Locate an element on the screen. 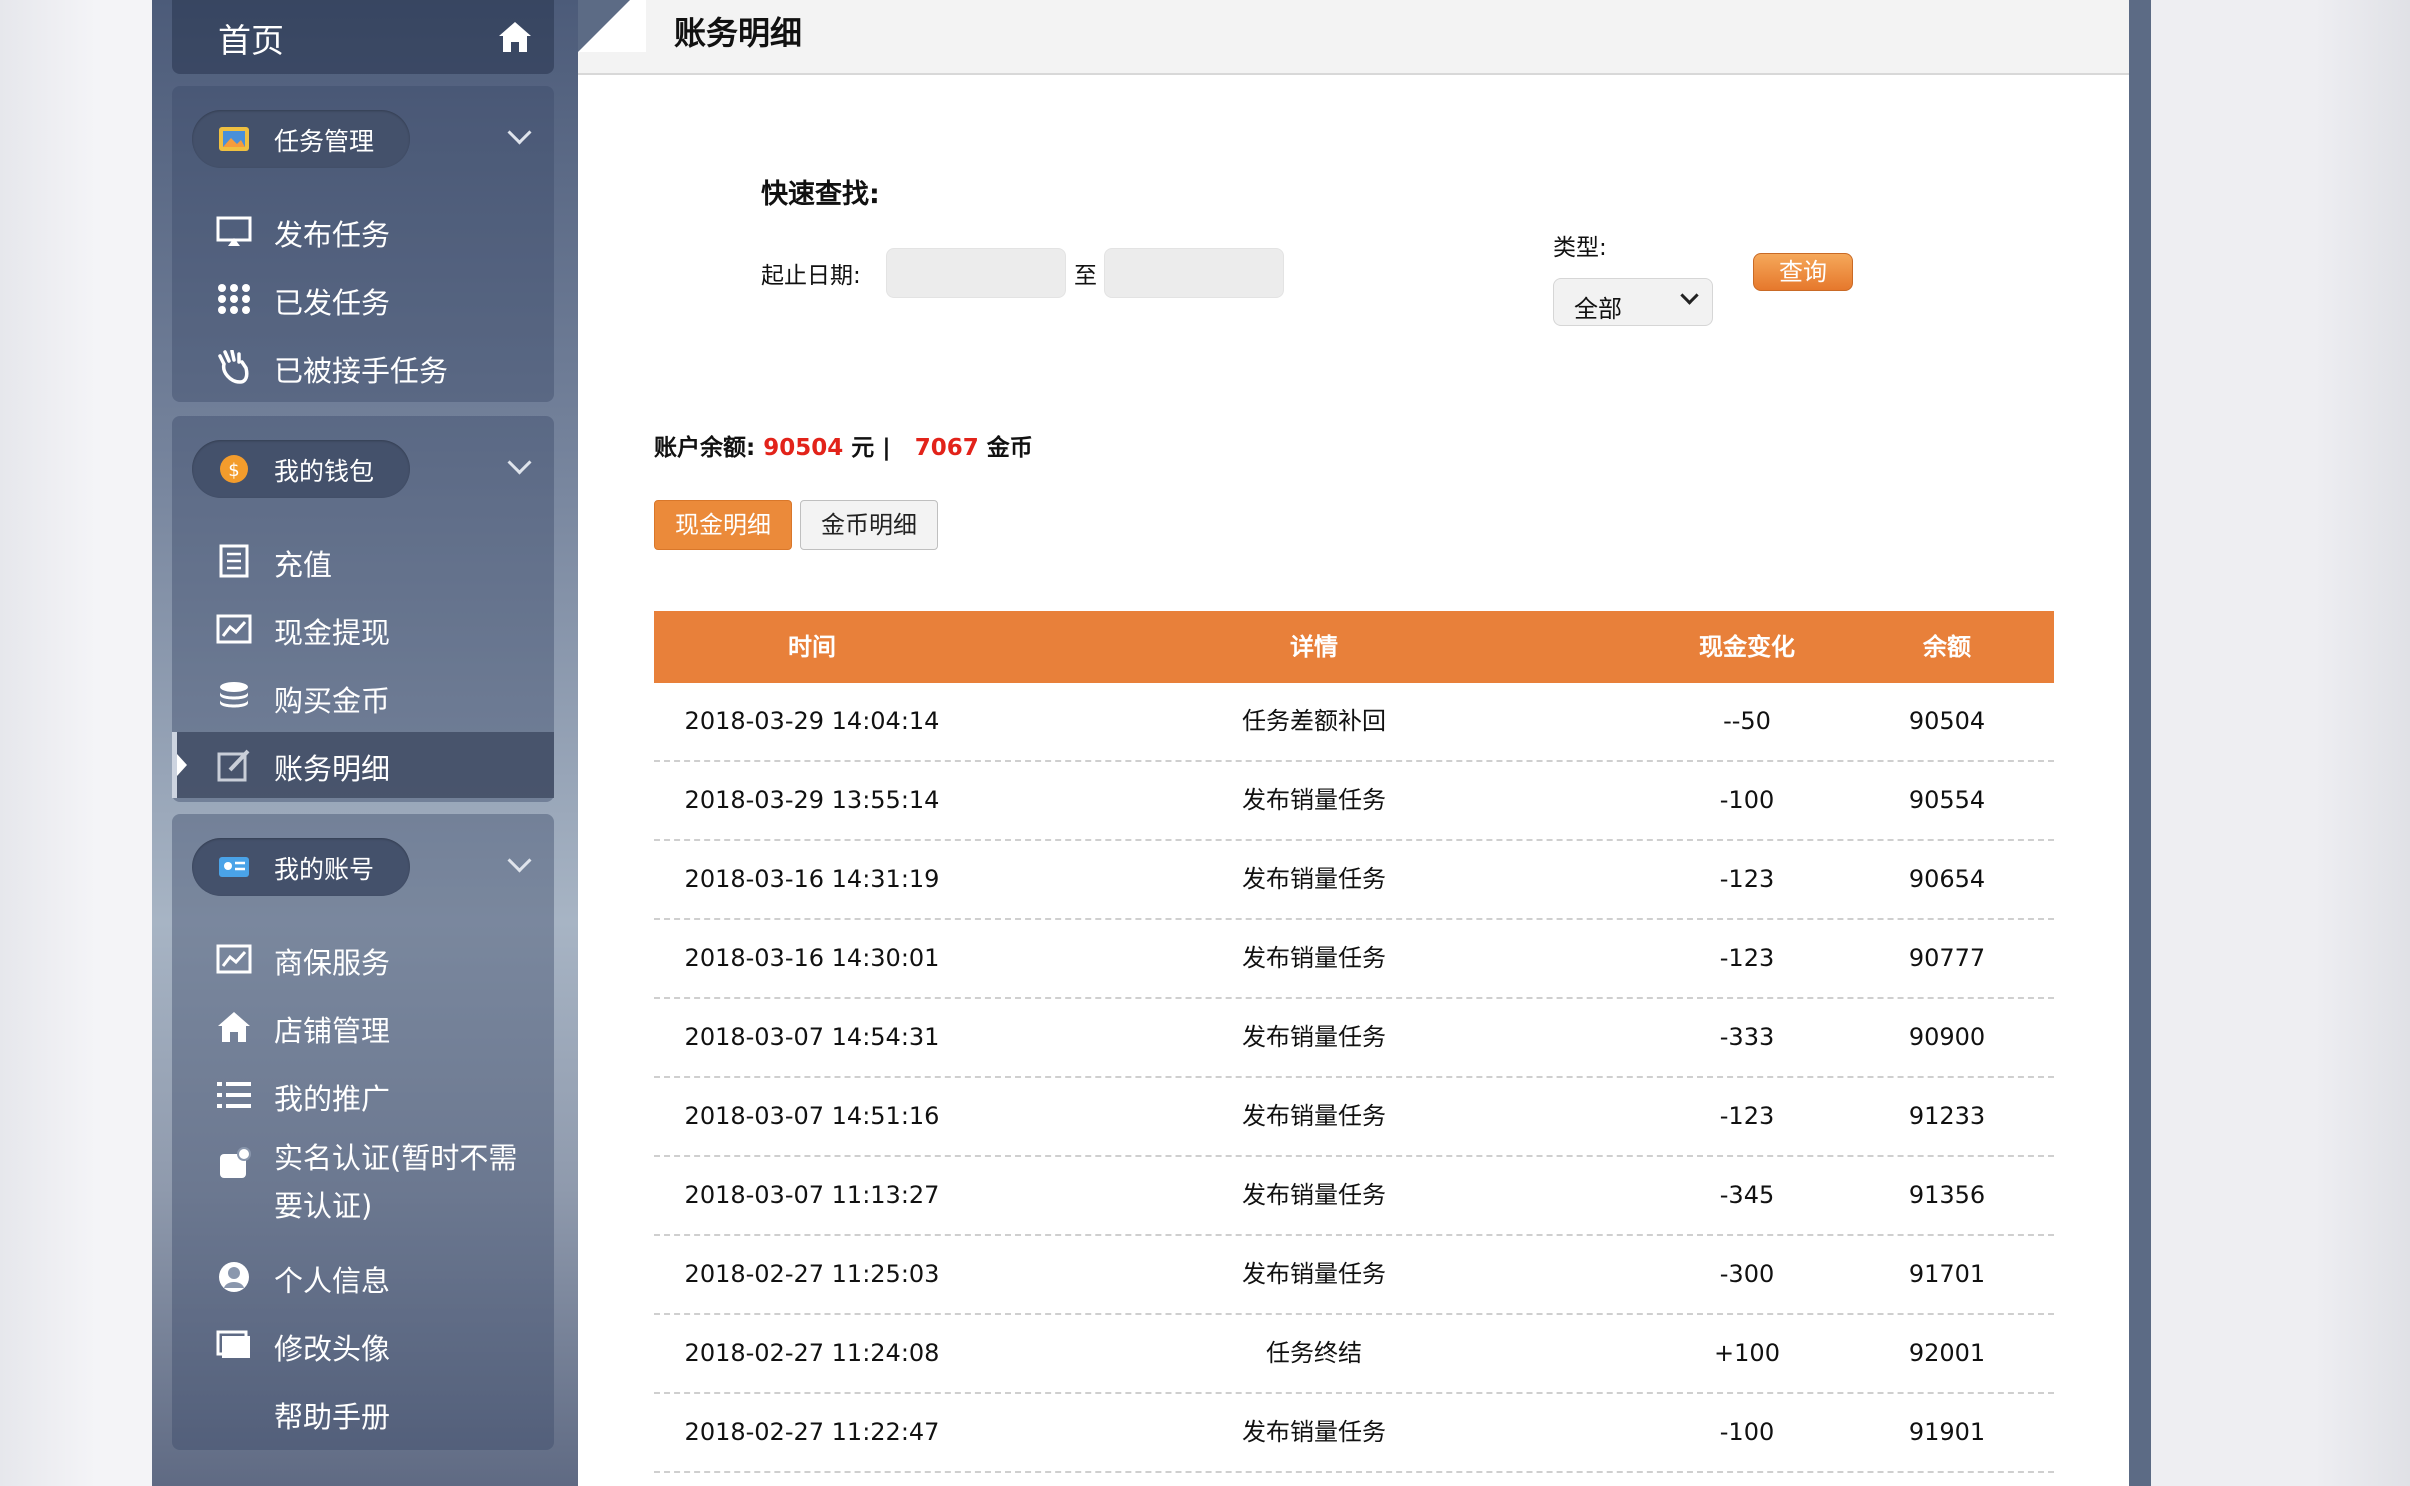  quick-search-label: 快速查找: is located at coordinates (820, 194).